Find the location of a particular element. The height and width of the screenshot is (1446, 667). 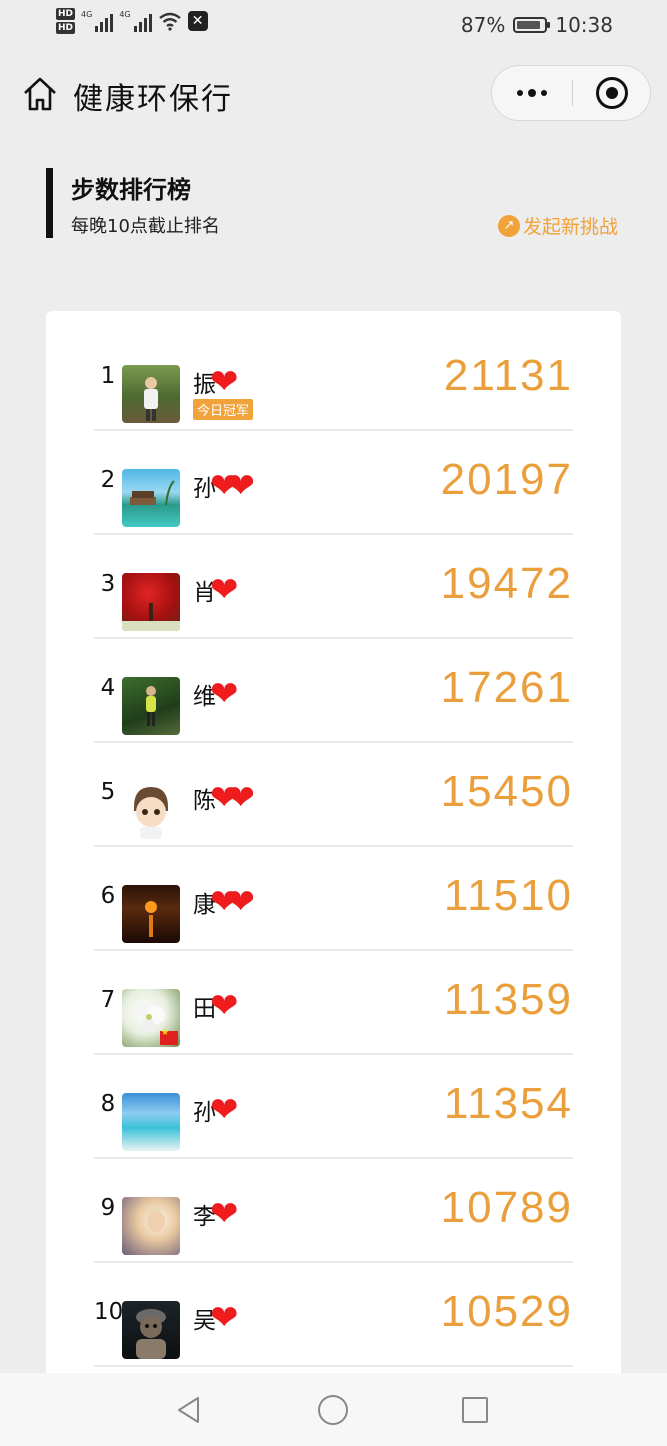

user-name: 孙 ❤ is located at coordinates (215, 1110).